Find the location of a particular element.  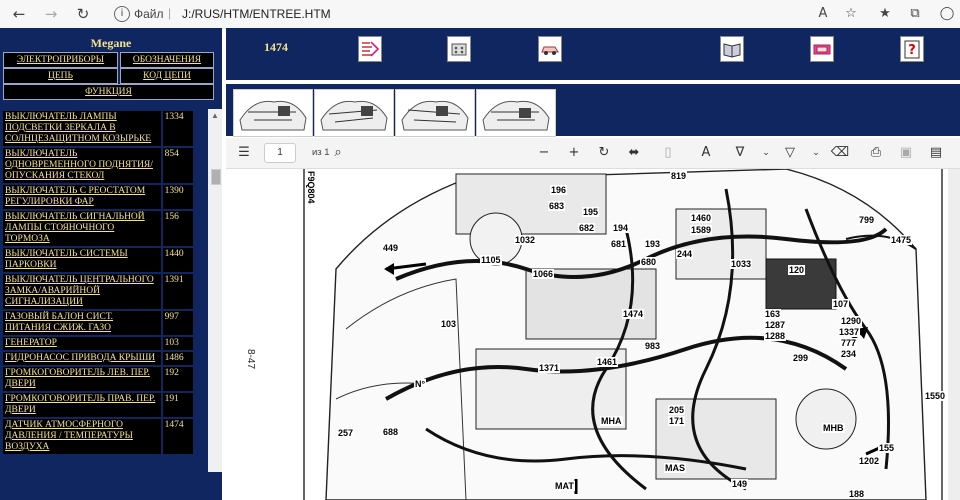

back-icon: ← is located at coordinates (19, 14).